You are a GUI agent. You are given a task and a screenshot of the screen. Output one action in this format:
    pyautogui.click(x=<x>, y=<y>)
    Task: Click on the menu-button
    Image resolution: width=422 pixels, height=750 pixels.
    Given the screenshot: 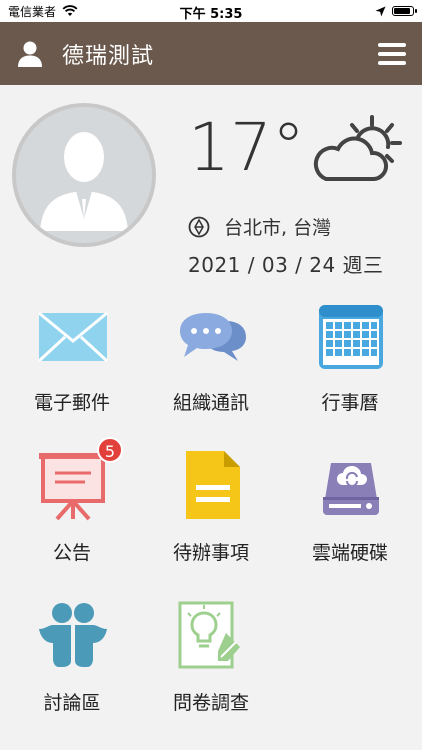 What is the action you would take?
    pyautogui.click(x=392, y=53)
    